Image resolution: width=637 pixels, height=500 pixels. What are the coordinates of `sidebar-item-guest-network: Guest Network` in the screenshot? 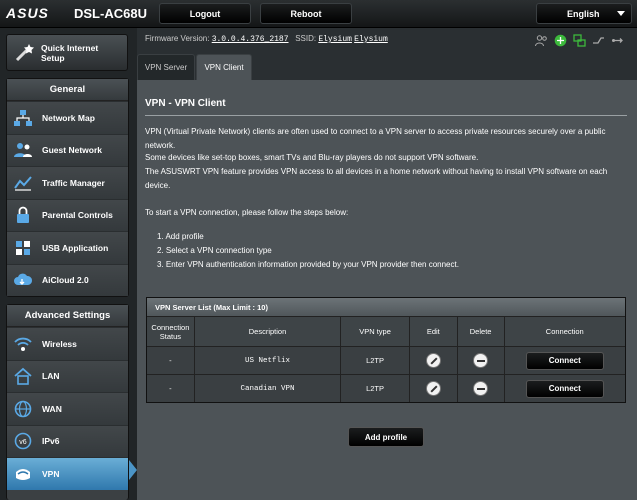 It's located at (67, 149).